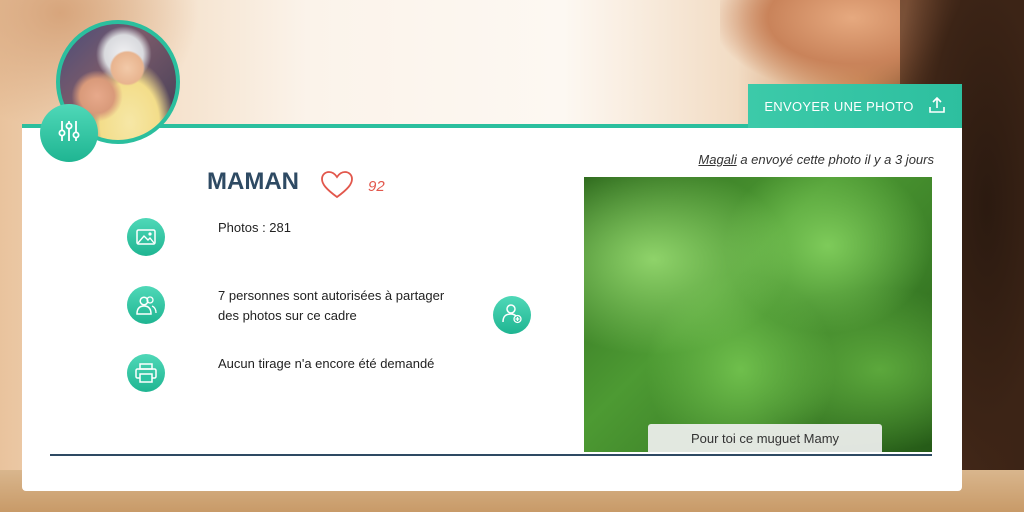 The image size is (1024, 512). I want to click on printer-icon, so click(146, 373).